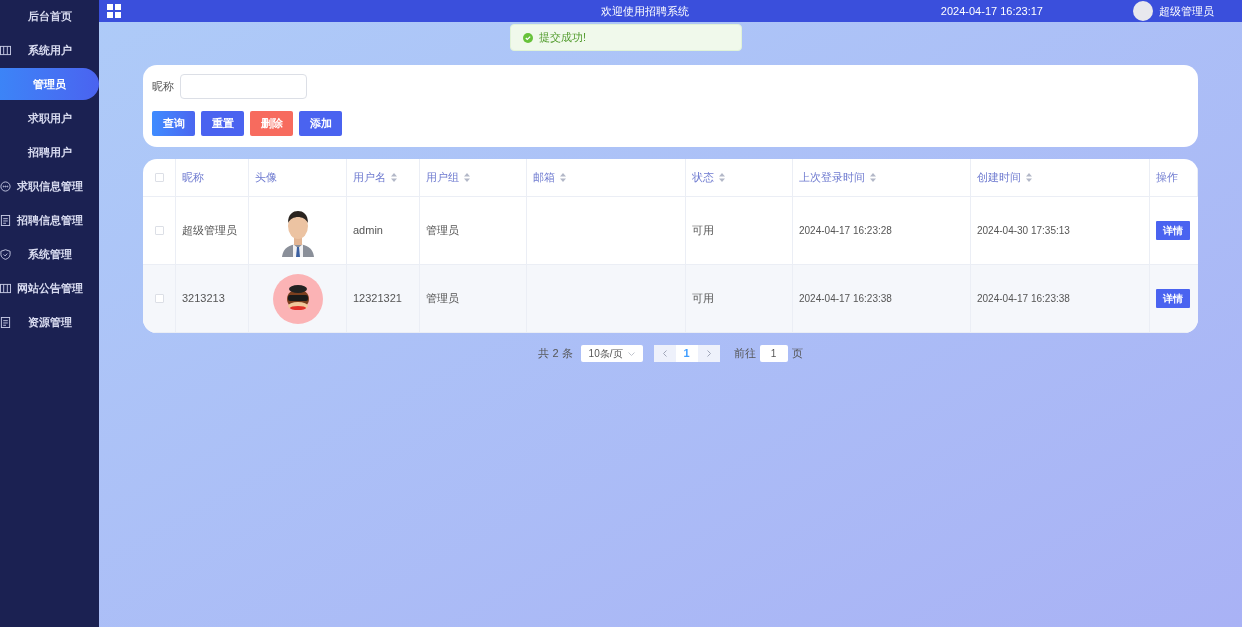 The width and height of the screenshot is (1242, 627). What do you see at coordinates (999, 177) in the screenshot?
I see `column-header: 创建时间` at bounding box center [999, 177].